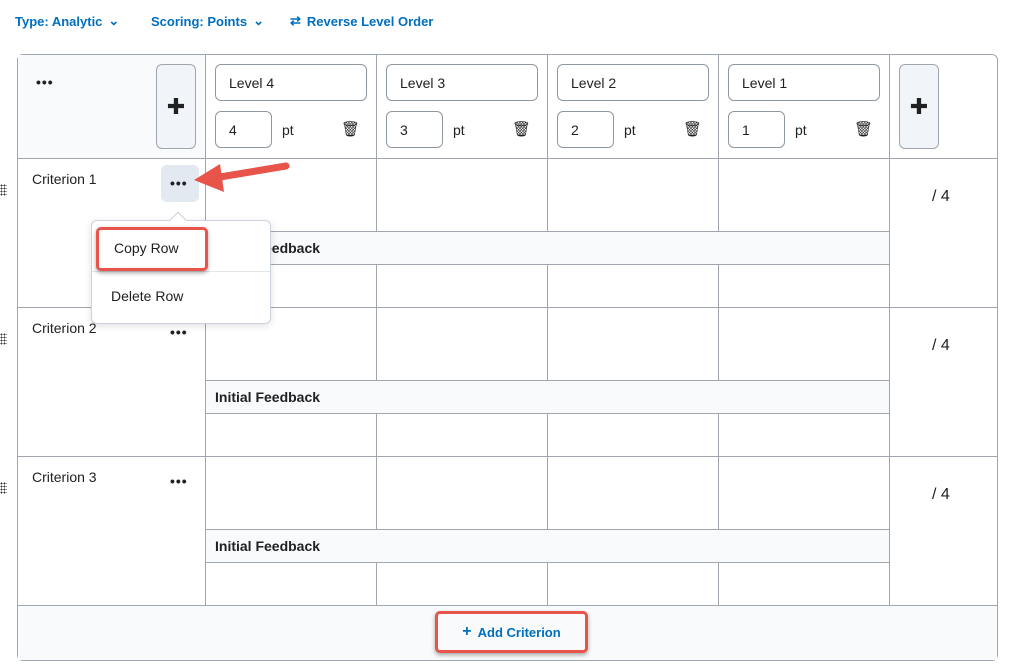  What do you see at coordinates (64, 179) in the screenshot?
I see `criterion-name: Criterion 1` at bounding box center [64, 179].